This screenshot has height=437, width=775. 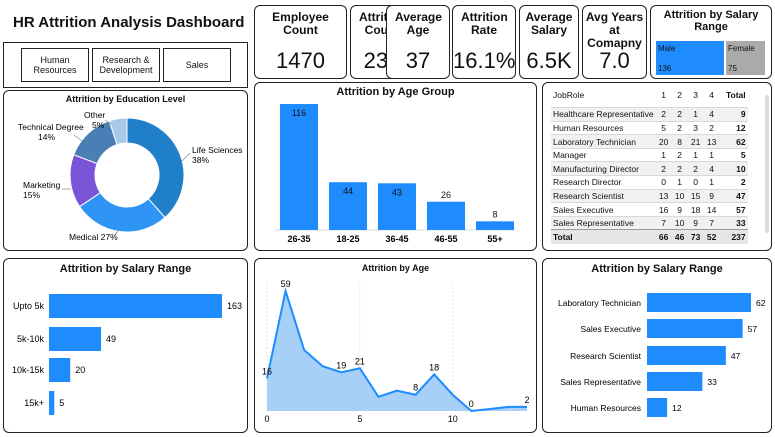 What do you see at coordinates (711, 236) in the screenshot?
I see `total-cell: 52` at bounding box center [711, 236].